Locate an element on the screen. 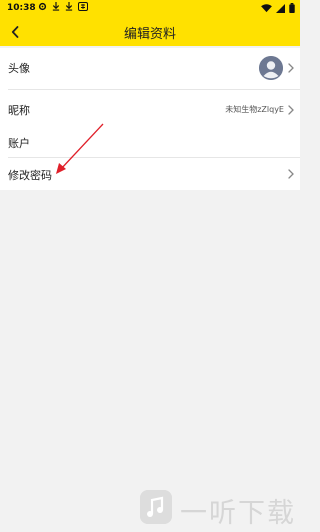 The height and width of the screenshot is (532, 320). music-note-logo is located at coordinates (156, 507).